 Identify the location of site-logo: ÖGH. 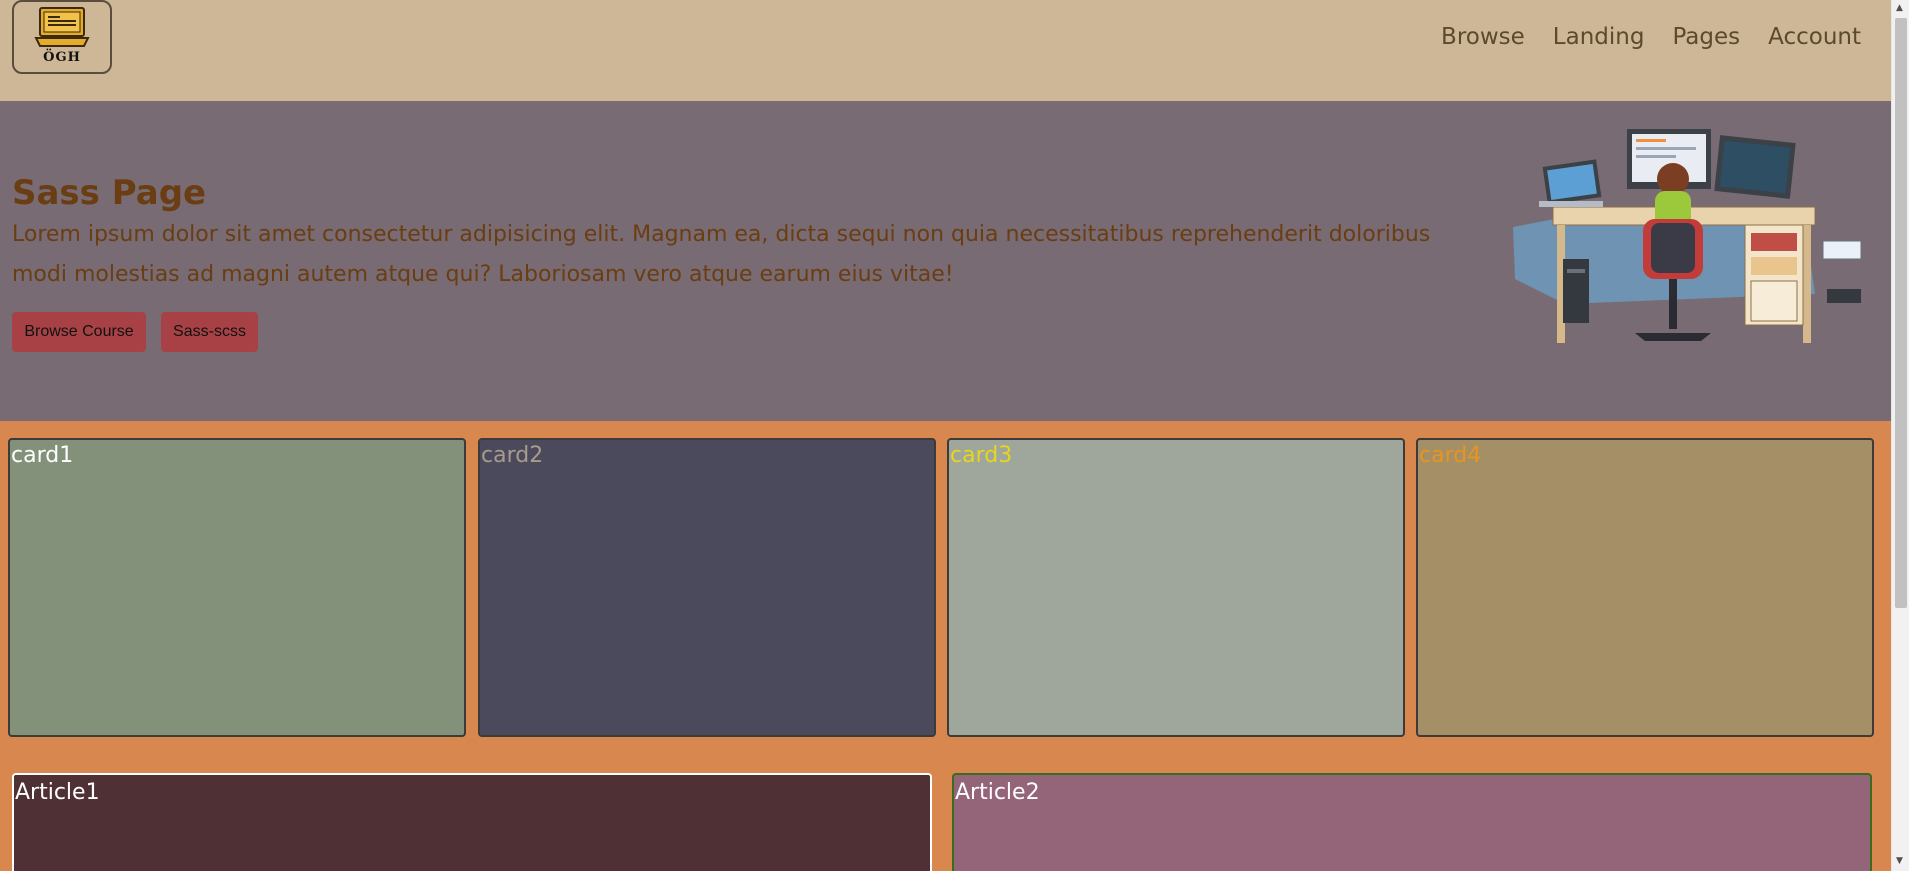
(62, 37).